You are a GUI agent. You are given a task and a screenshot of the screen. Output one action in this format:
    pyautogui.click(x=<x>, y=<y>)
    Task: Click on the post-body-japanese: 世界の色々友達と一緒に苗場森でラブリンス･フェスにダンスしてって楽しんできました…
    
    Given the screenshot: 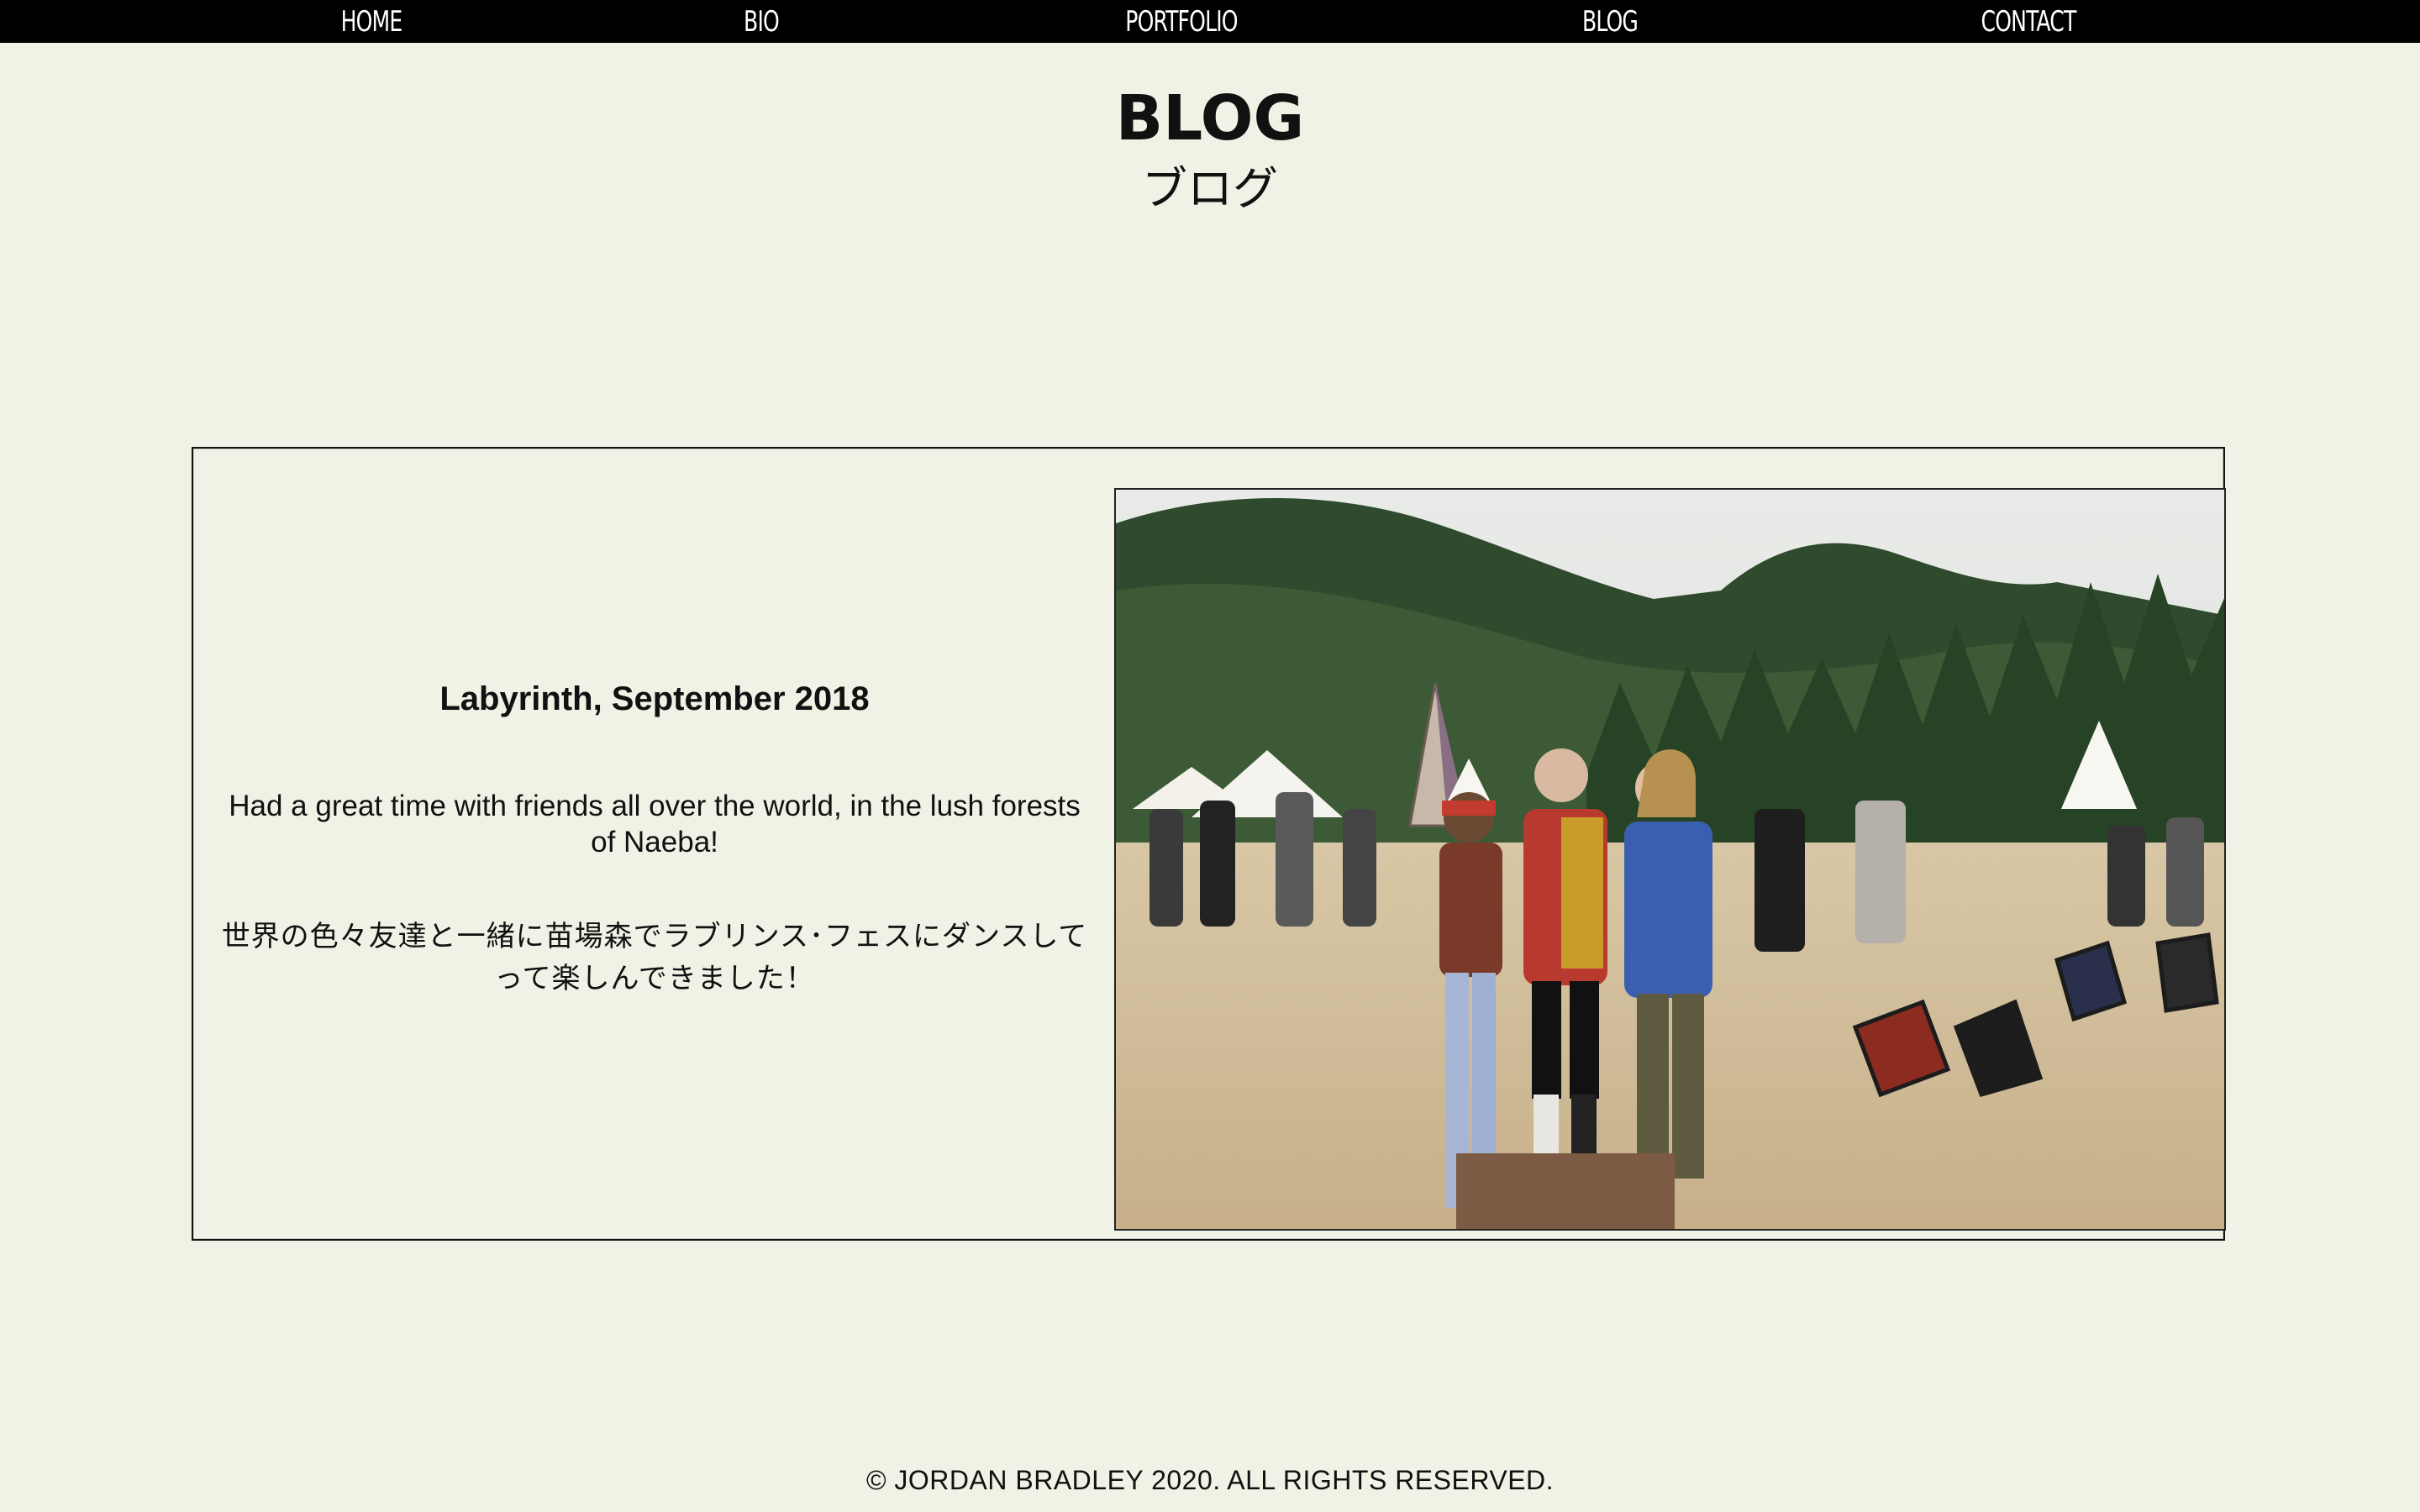 What is the action you would take?
    pyautogui.click(x=654, y=957)
    